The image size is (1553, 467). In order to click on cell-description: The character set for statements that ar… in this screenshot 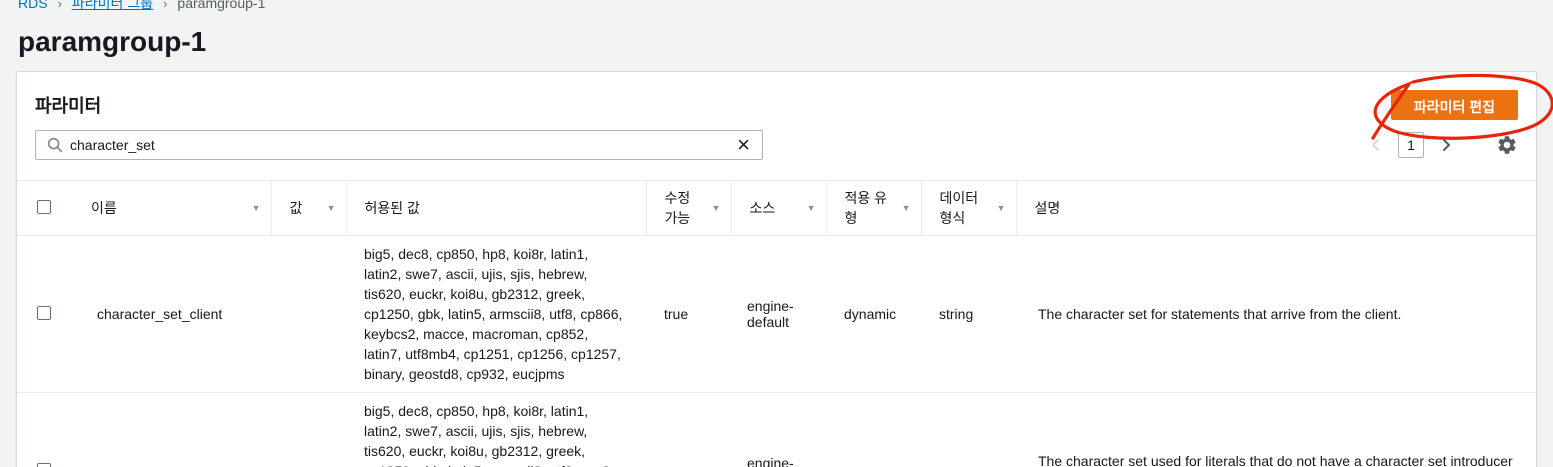, I will do `click(1220, 314)`.